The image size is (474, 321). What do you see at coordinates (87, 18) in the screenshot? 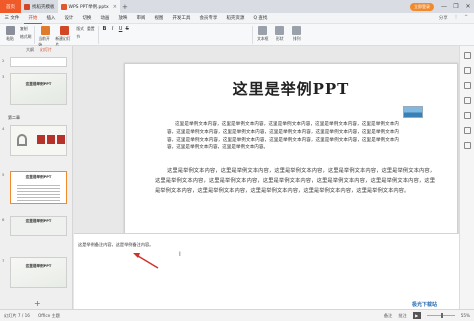
I see `menu-transition: 切换` at bounding box center [87, 18].